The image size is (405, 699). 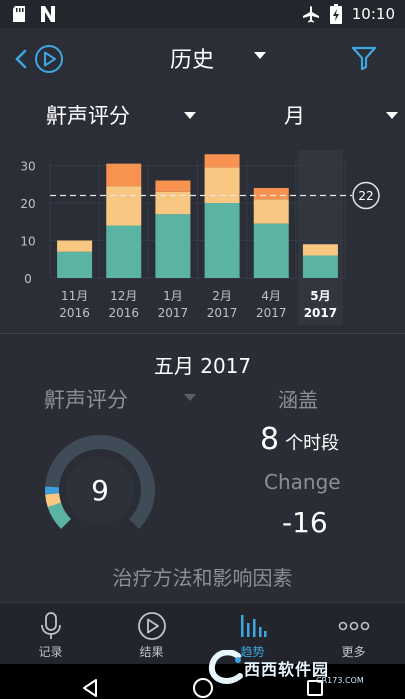 What do you see at coordinates (50, 625) in the screenshot?
I see `microphone-icon` at bounding box center [50, 625].